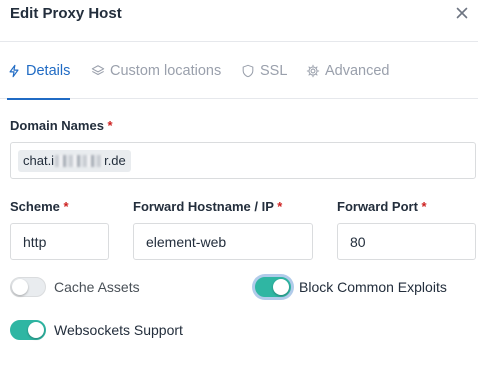 This screenshot has height=369, width=478. I want to click on domain-names-input: chat.i r.de, so click(243, 160).